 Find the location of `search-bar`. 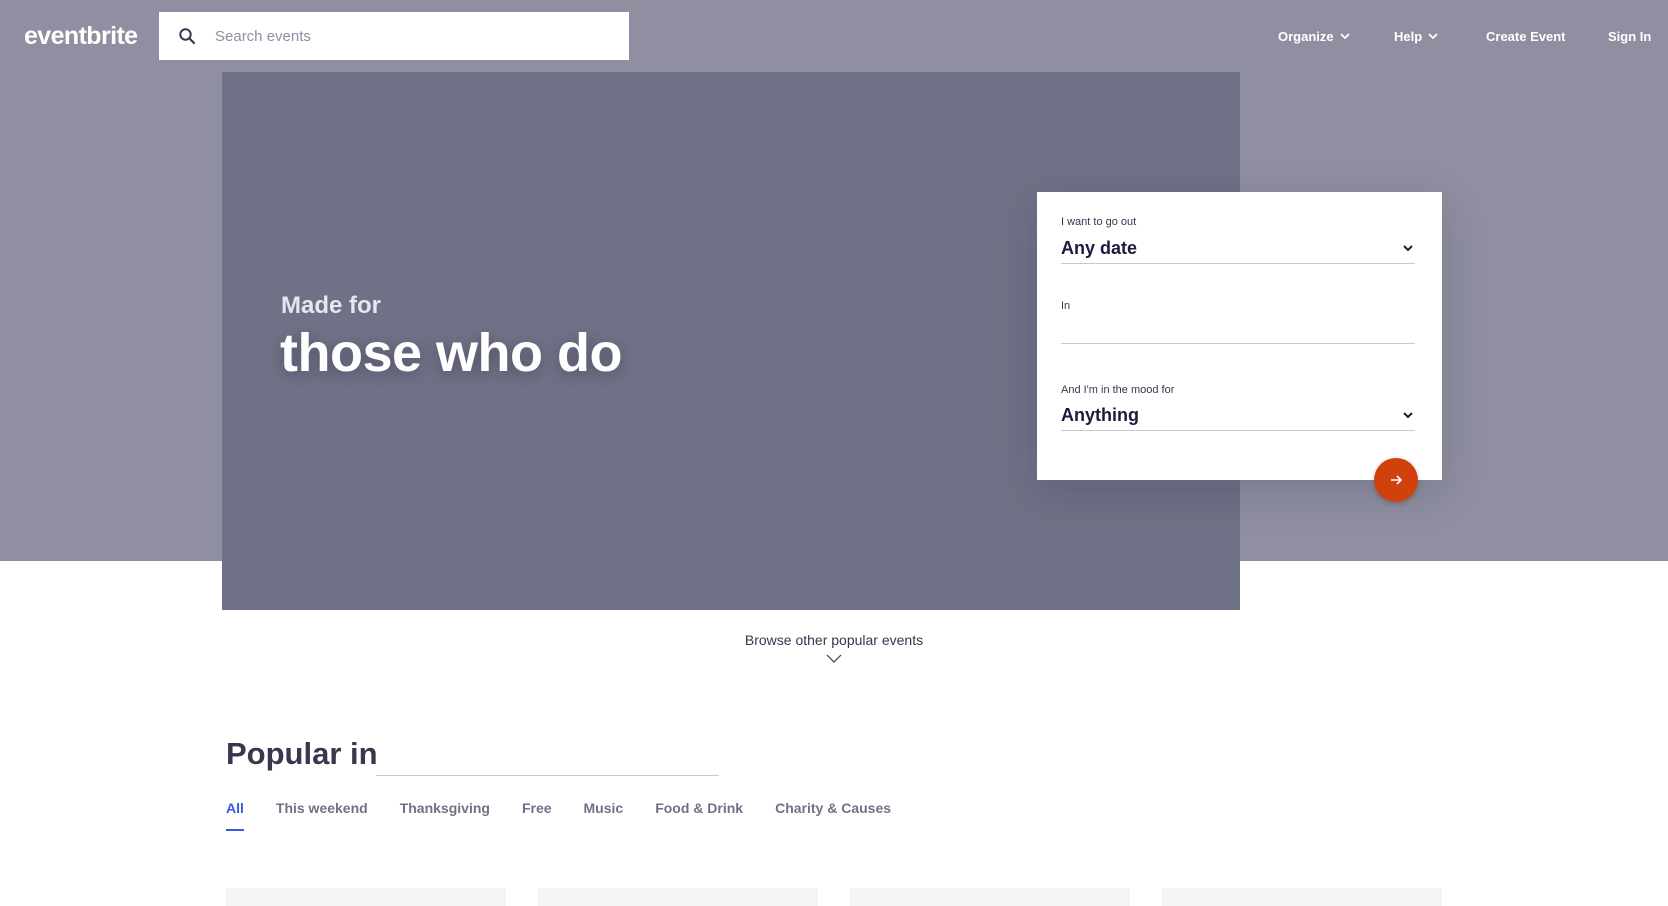

search-bar is located at coordinates (394, 36).